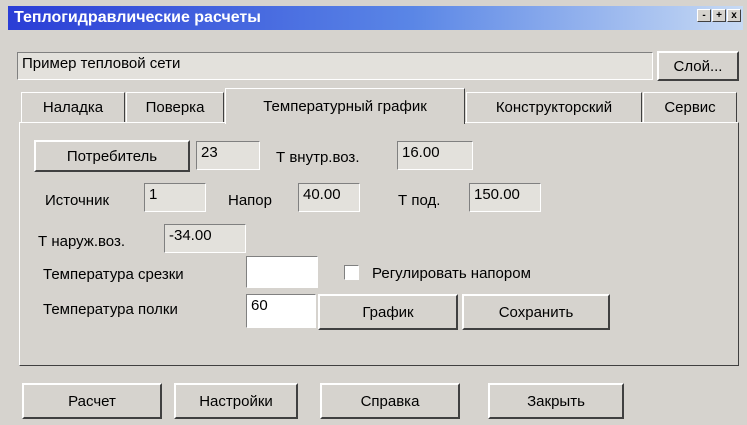 The height and width of the screenshot is (425, 747). What do you see at coordinates (375, 18) in the screenshot?
I see `window-titlebar: Теплогидравлические расчеты - + x` at bounding box center [375, 18].